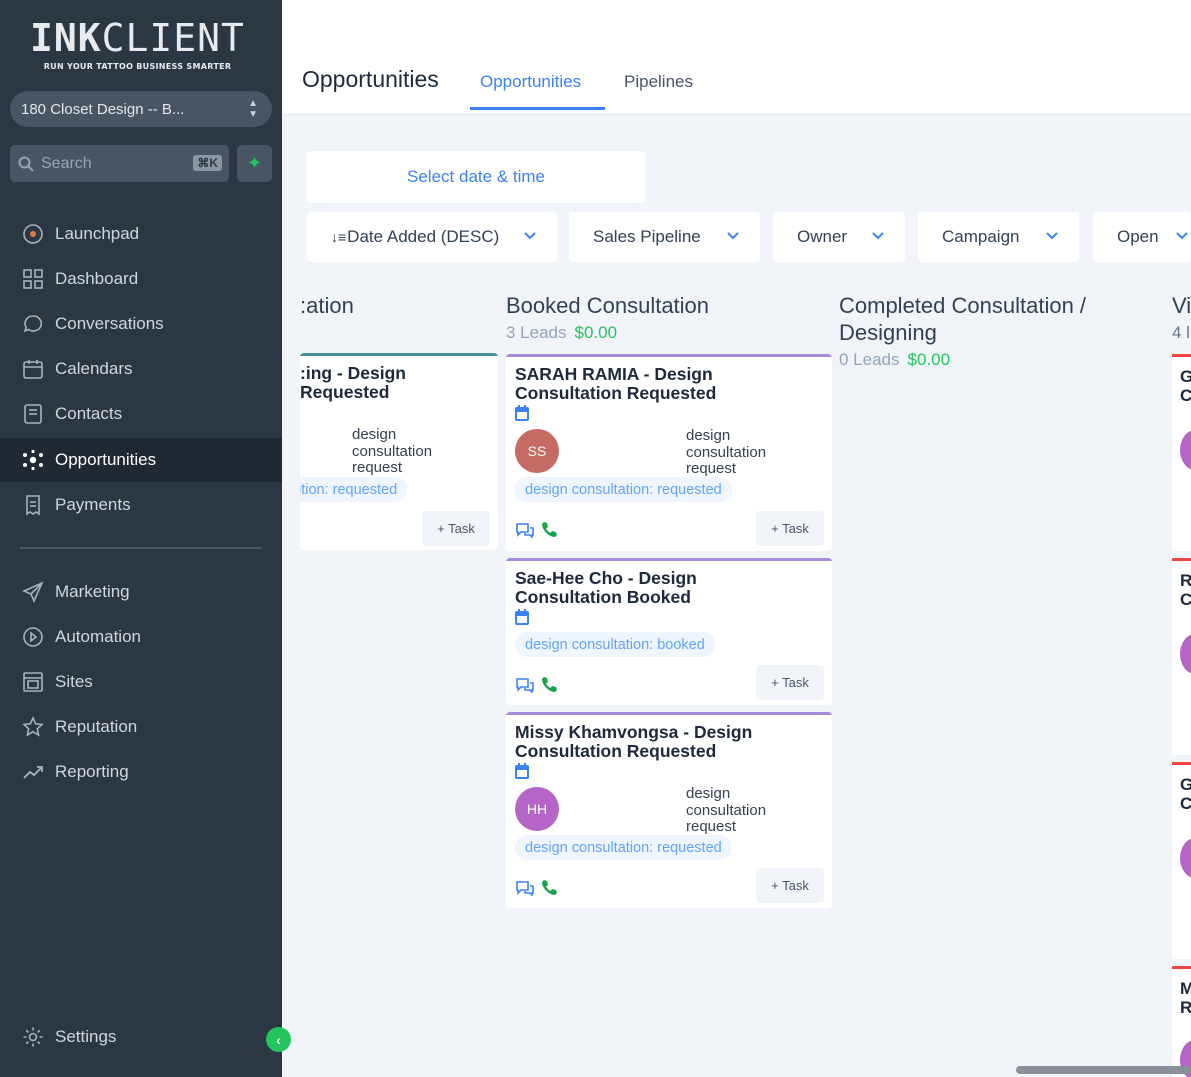 This screenshot has width=1191, height=1077. I want to click on sidebar-item-marketing: Marketing, so click(141, 592).